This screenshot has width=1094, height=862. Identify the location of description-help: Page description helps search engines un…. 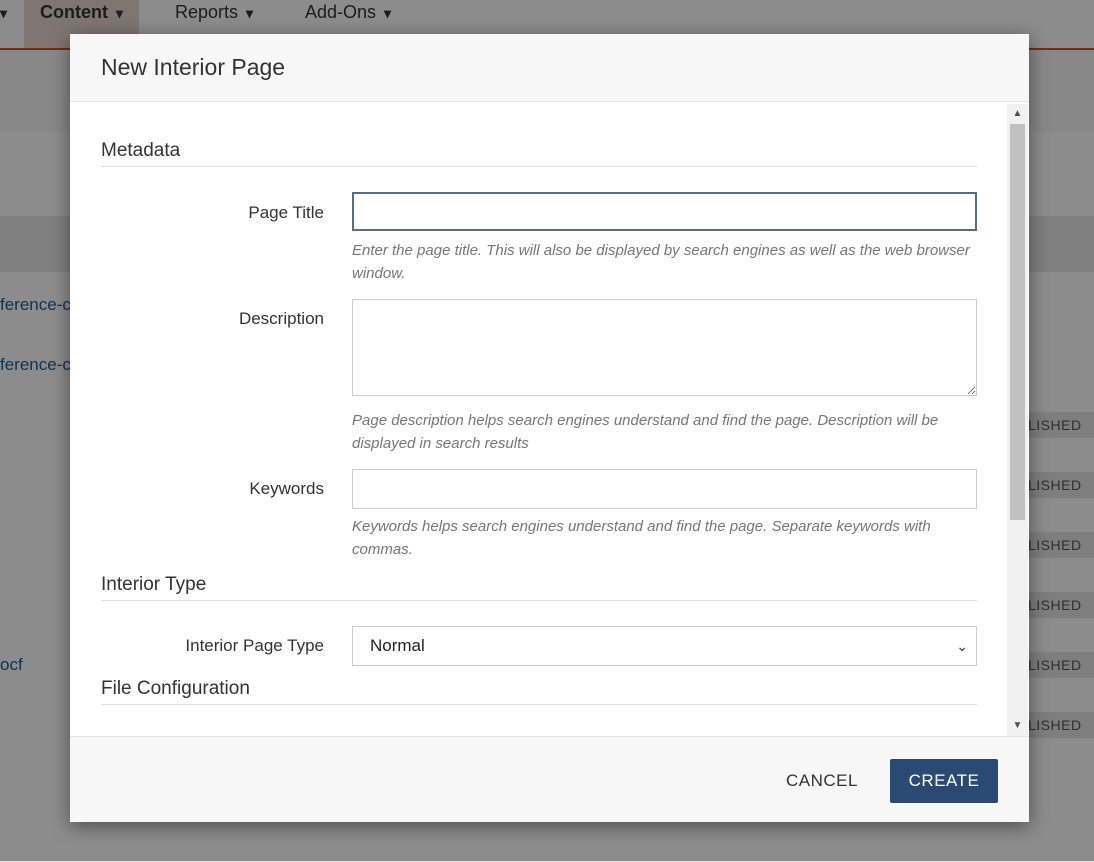
(645, 432).